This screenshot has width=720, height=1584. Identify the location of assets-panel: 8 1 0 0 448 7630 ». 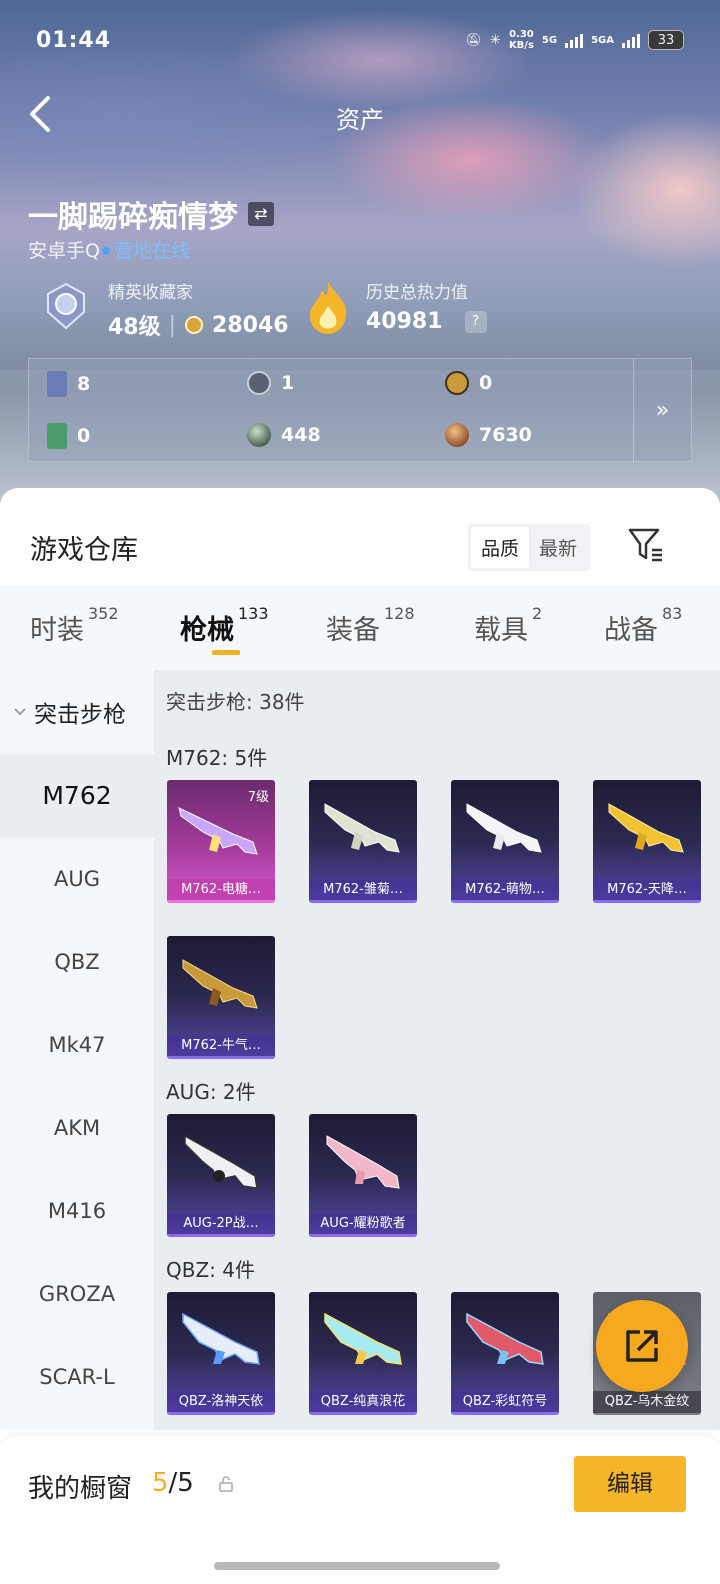
(360, 410).